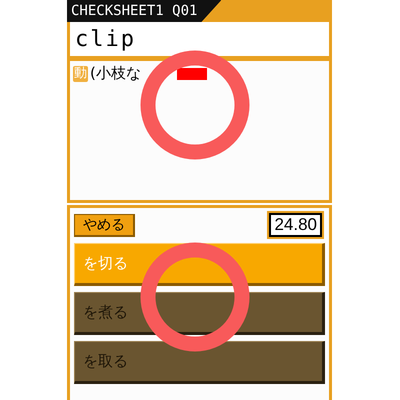 The image size is (400, 400). I want to click on quit-button: やめる, so click(104, 225).